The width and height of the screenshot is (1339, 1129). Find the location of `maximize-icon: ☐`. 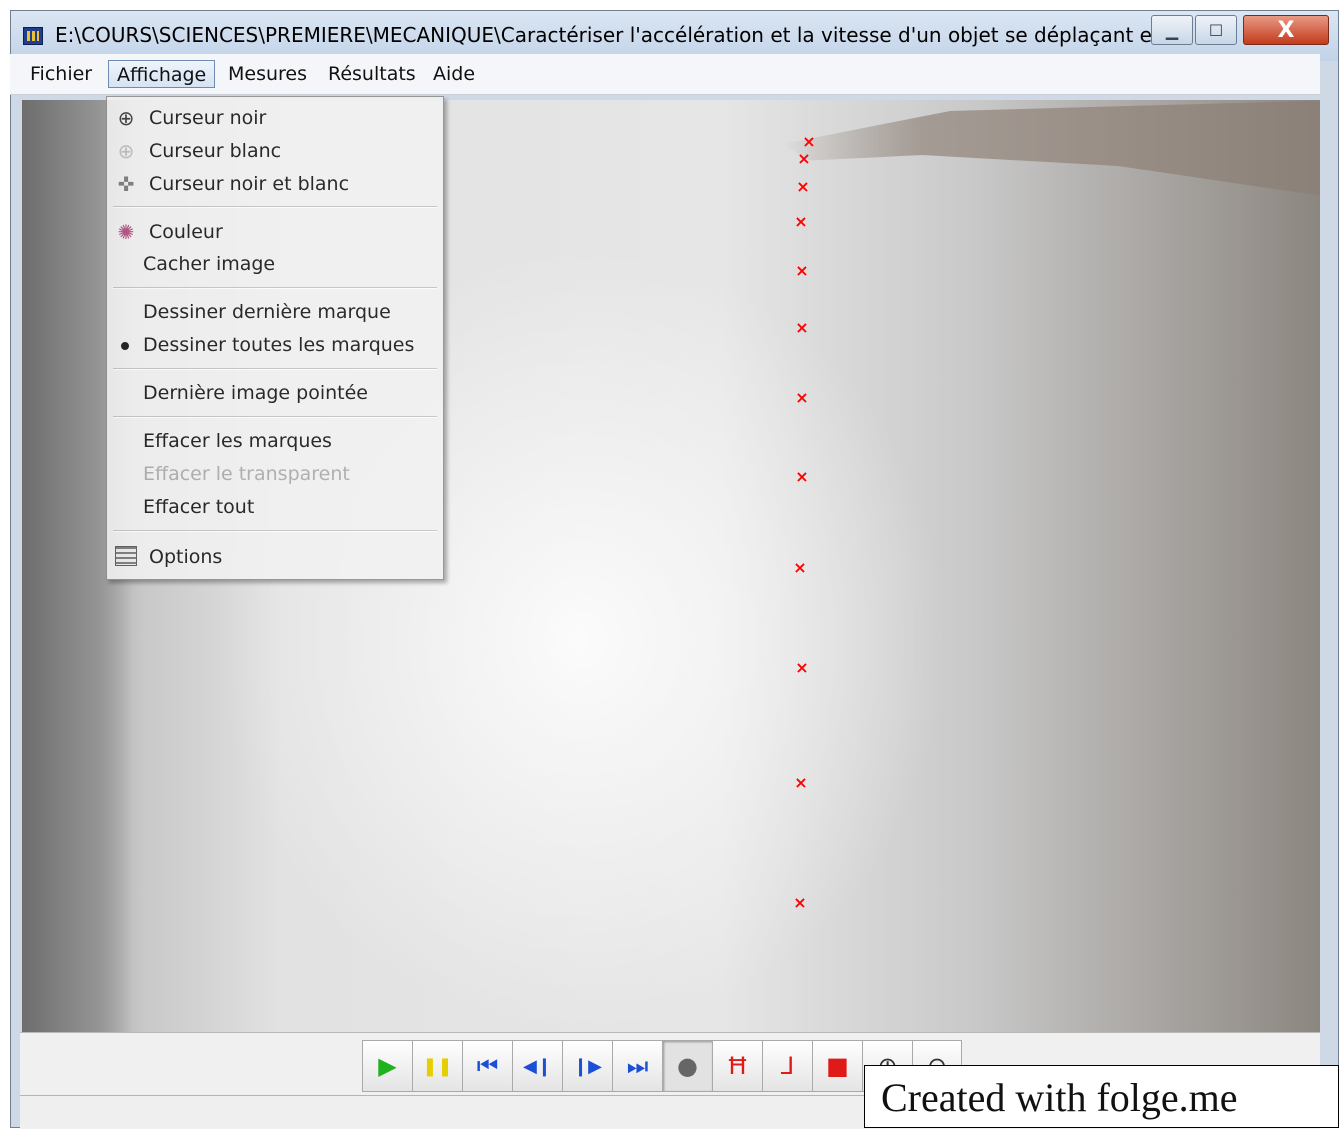

maximize-icon: ☐ is located at coordinates (1216, 30).